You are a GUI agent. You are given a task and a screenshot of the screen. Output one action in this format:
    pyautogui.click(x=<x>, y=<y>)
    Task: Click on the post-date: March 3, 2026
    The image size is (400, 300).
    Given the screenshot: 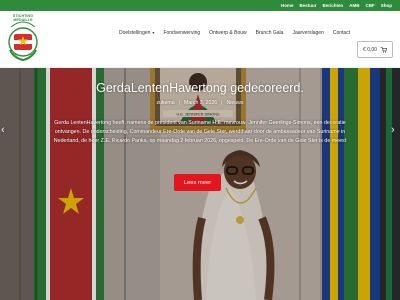 What is the action you would take?
    pyautogui.click(x=200, y=103)
    